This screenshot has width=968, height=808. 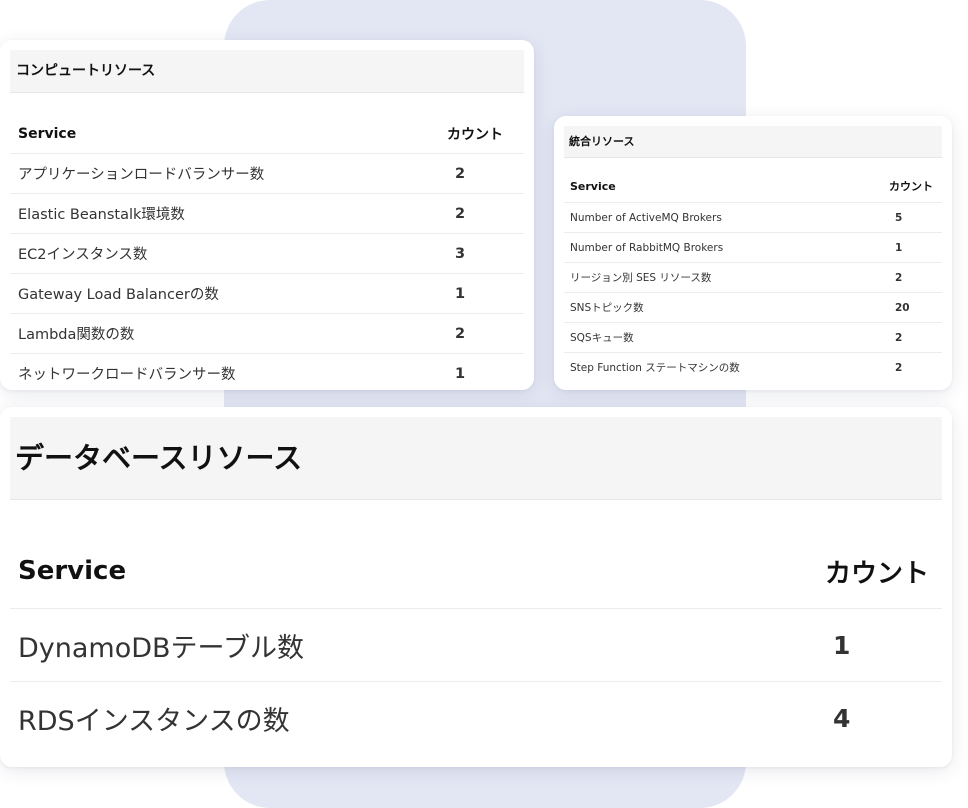 I want to click on service-cell: Number of RabbitMQ Brokers, so click(x=647, y=247).